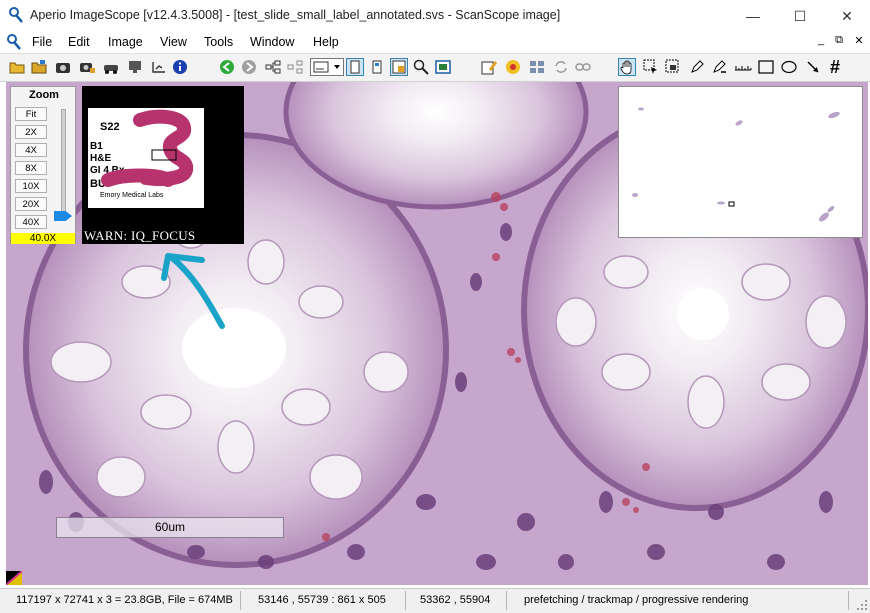  Describe the element at coordinates (583, 67) in the screenshot. I see `link-icon` at that location.